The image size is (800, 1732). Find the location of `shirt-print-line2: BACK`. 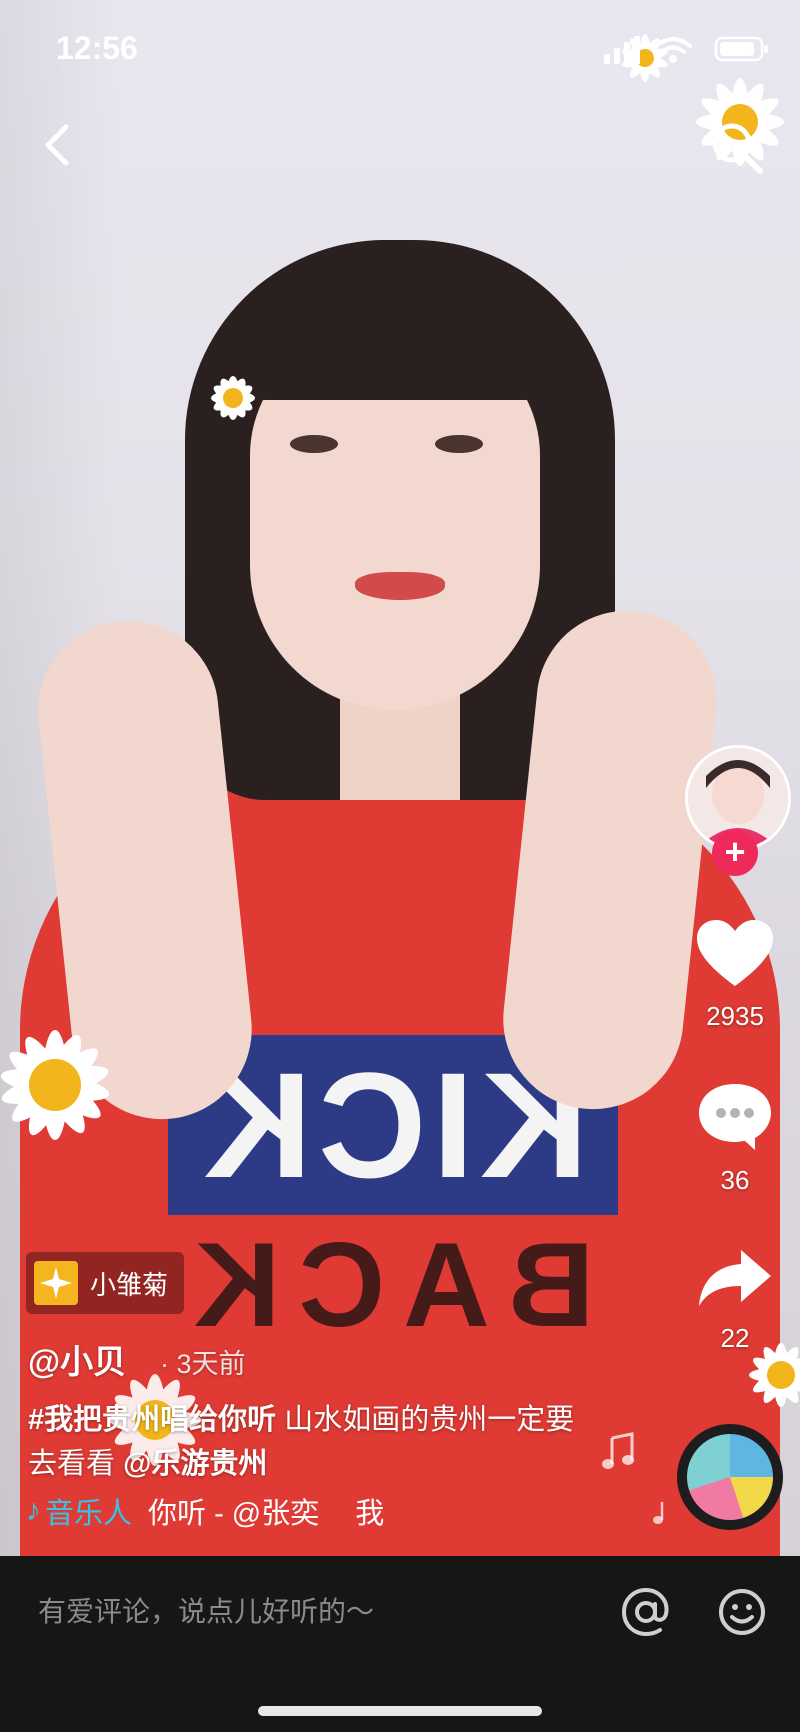

shirt-print-line2: BACK is located at coordinates (385, 1285).